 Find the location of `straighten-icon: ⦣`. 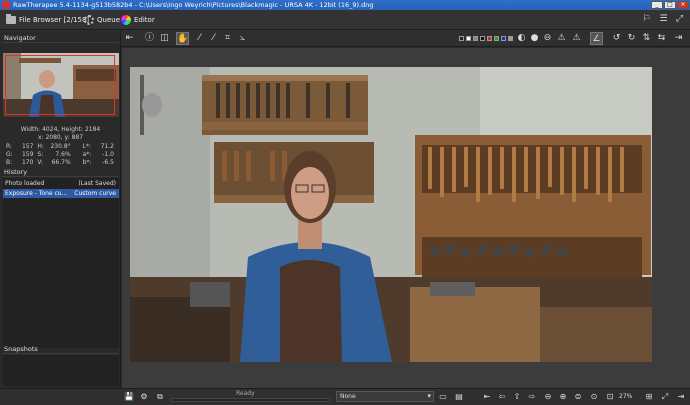

straighten-icon: ⦣ is located at coordinates (242, 38).